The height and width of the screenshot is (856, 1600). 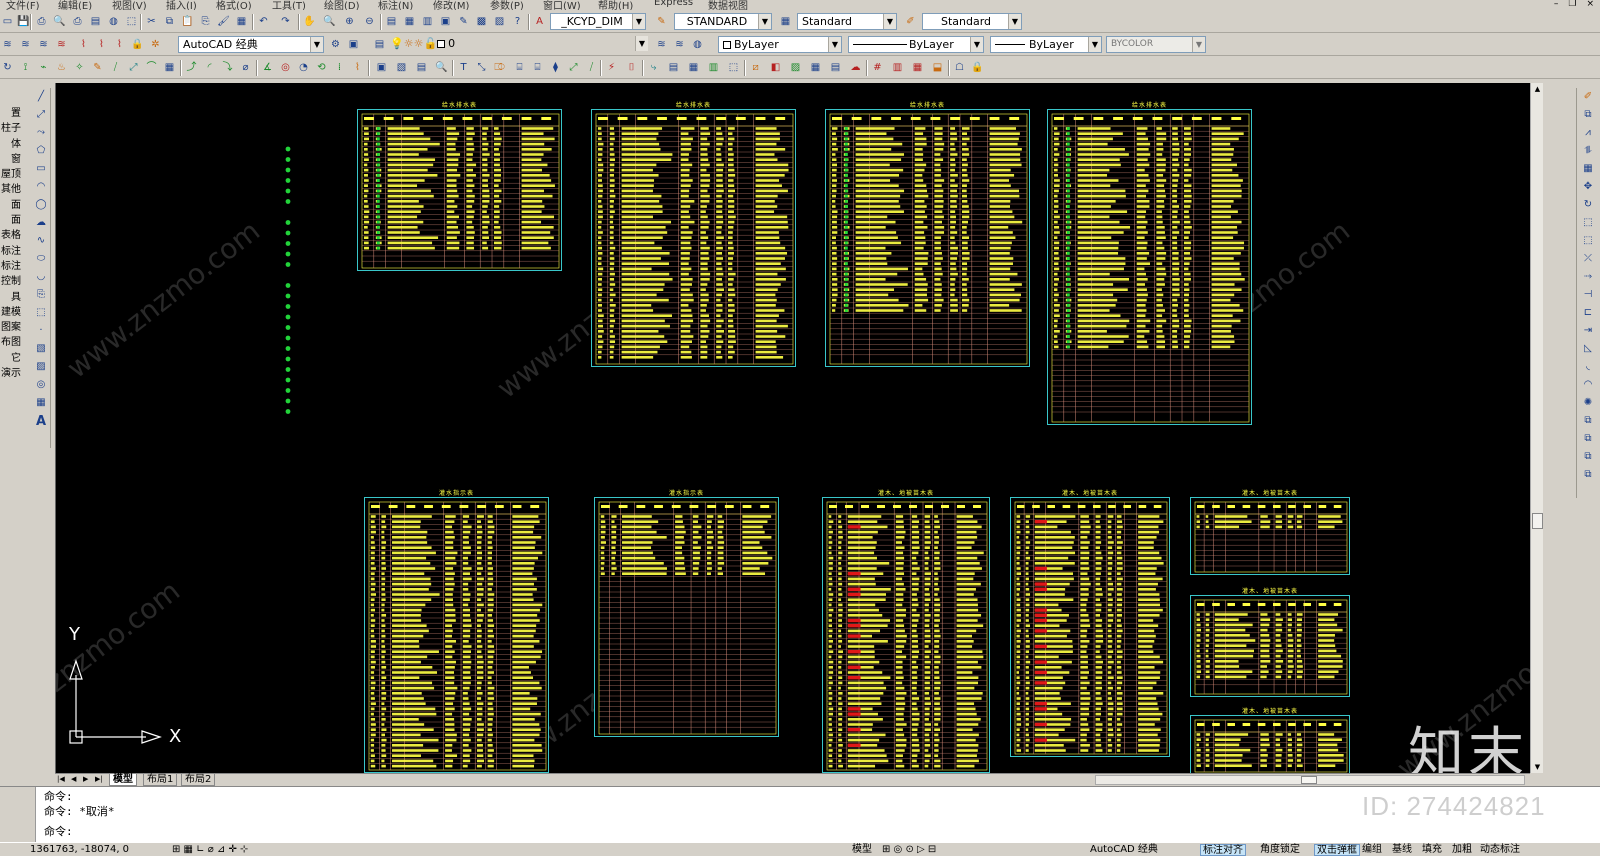 I want to click on quickcalc-icon: ▩, so click(x=481, y=21).